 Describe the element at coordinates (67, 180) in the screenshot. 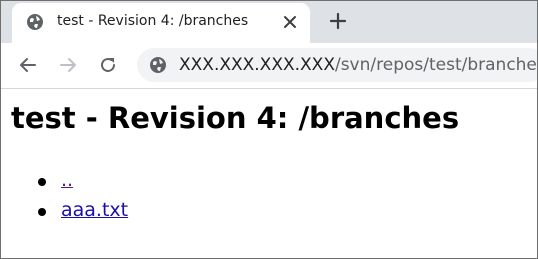

I see `parent-directory-link: ..` at that location.